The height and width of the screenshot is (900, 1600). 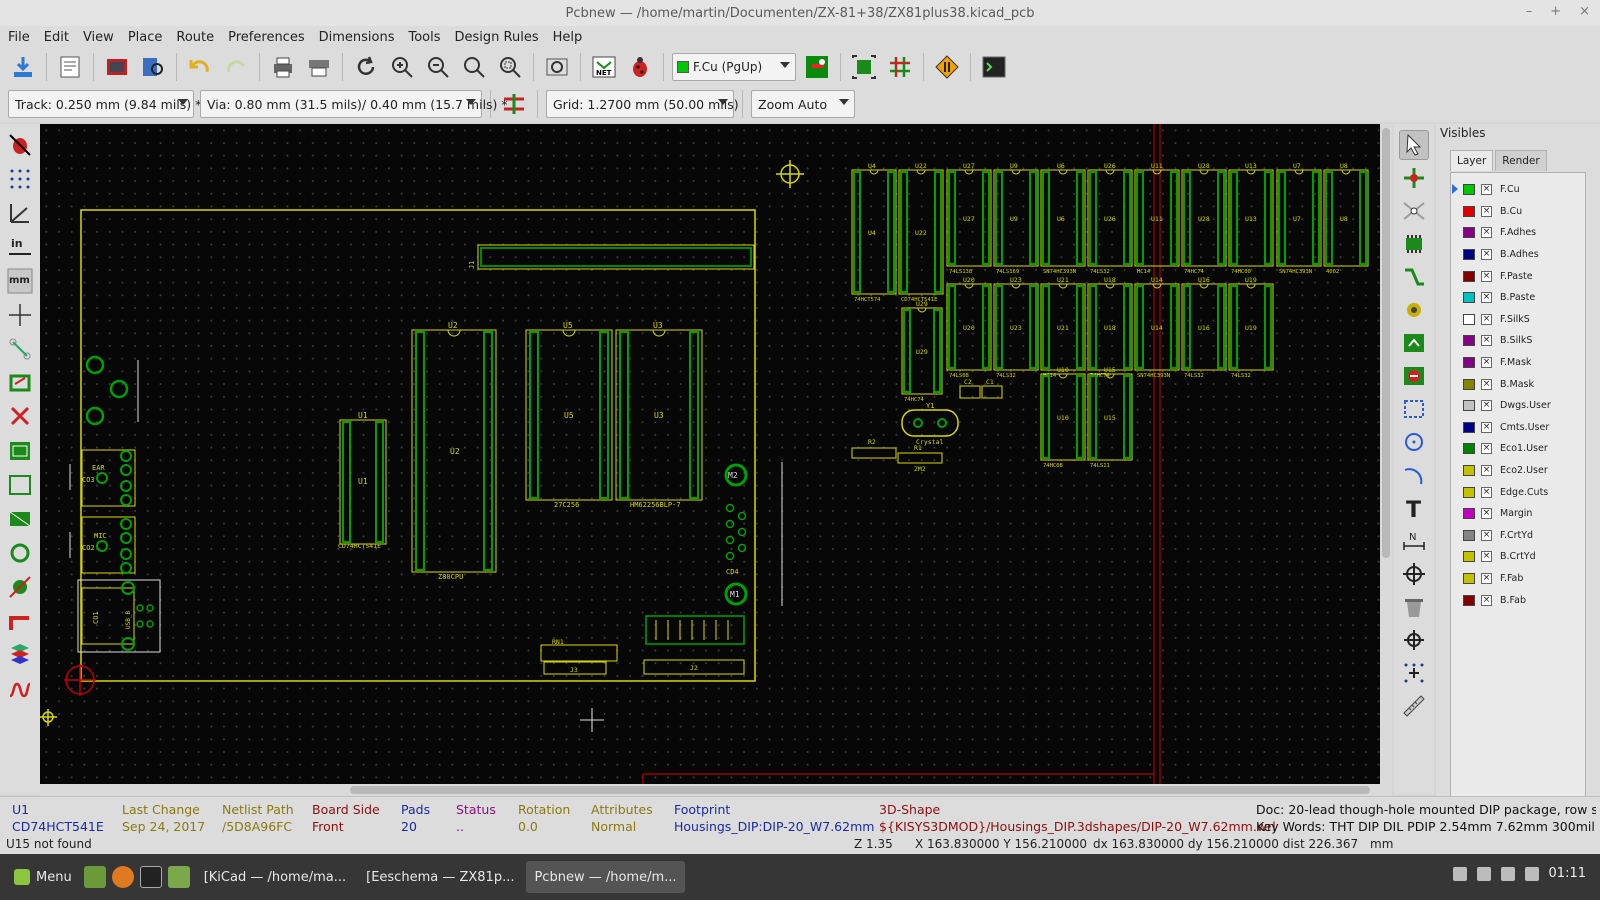 I want to click on layer-row-dwgs-user: × Dwgs.User, so click(x=1518, y=406).